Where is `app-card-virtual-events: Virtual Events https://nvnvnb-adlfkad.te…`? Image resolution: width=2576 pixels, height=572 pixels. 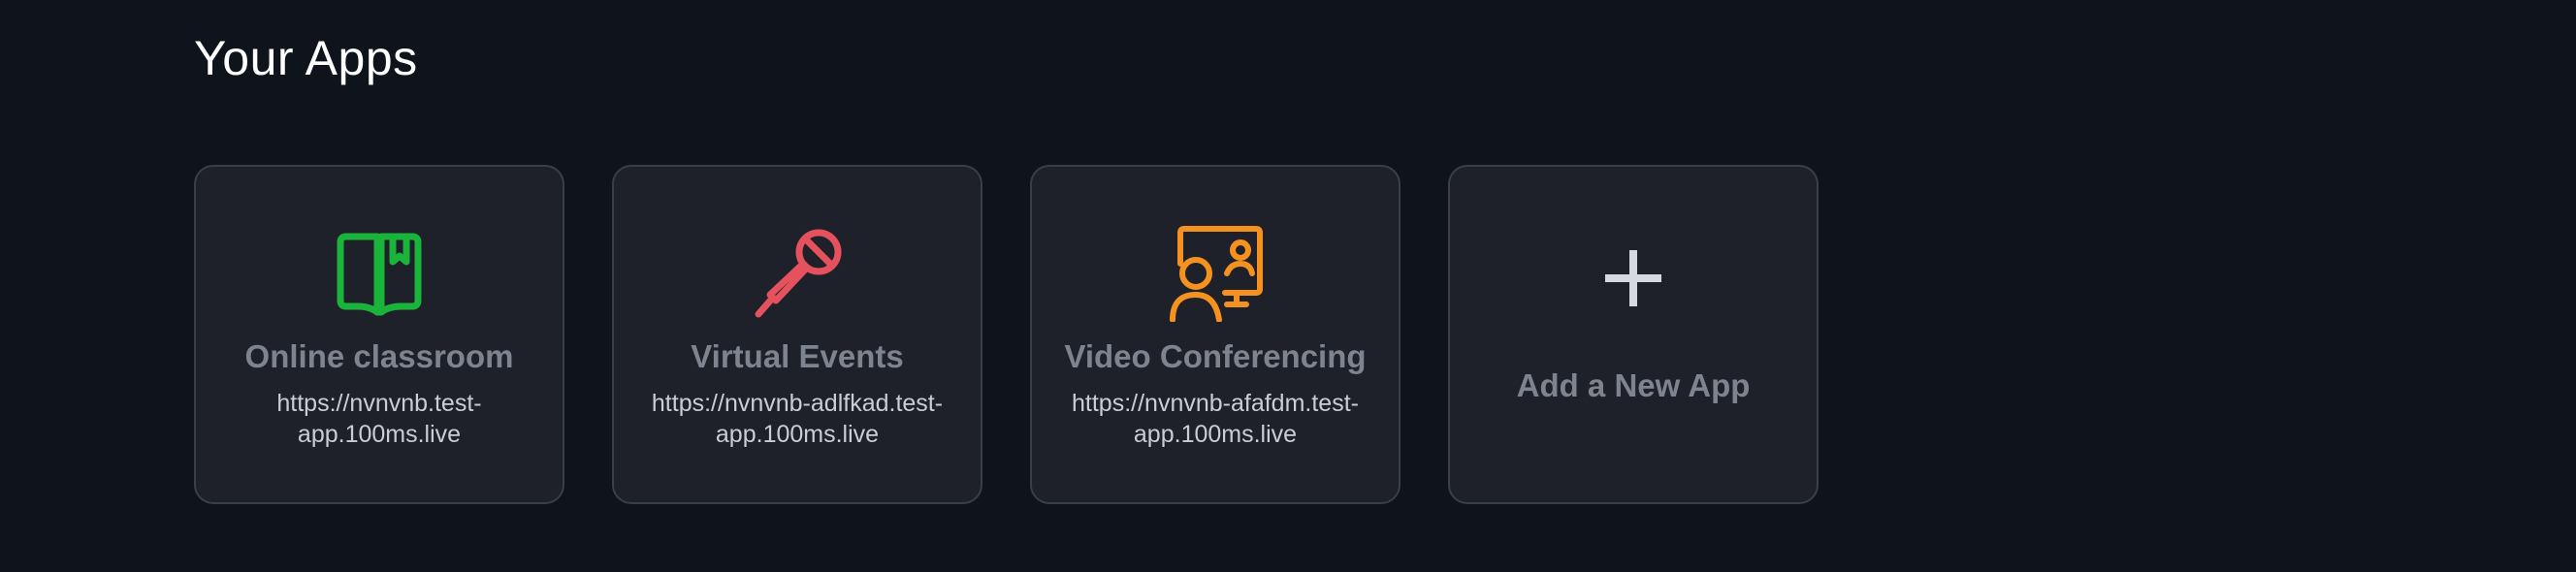 app-card-virtual-events: Virtual Events https://nvnvnb-adlfkad.te… is located at coordinates (797, 334).